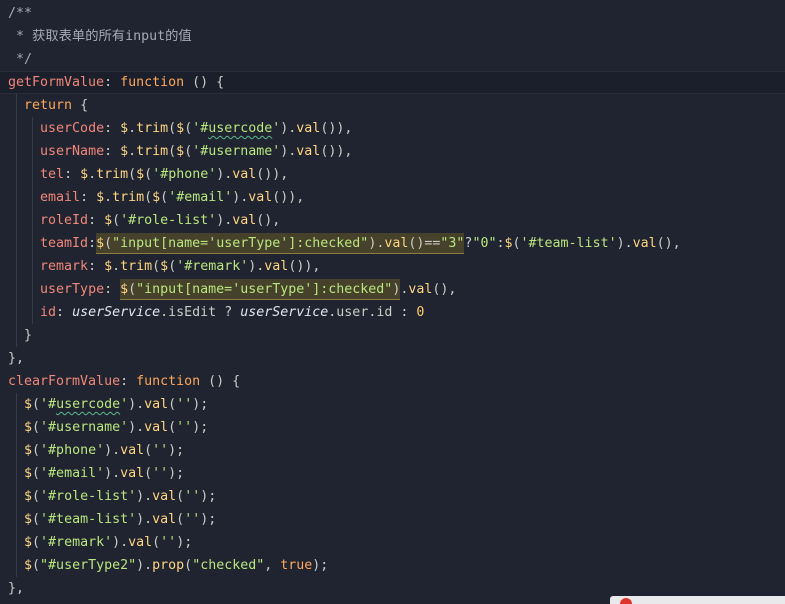 The image size is (785, 604). Describe the element at coordinates (392, 36) in the screenshot. I see `code-line: * 获取表单的所有input的值` at that location.